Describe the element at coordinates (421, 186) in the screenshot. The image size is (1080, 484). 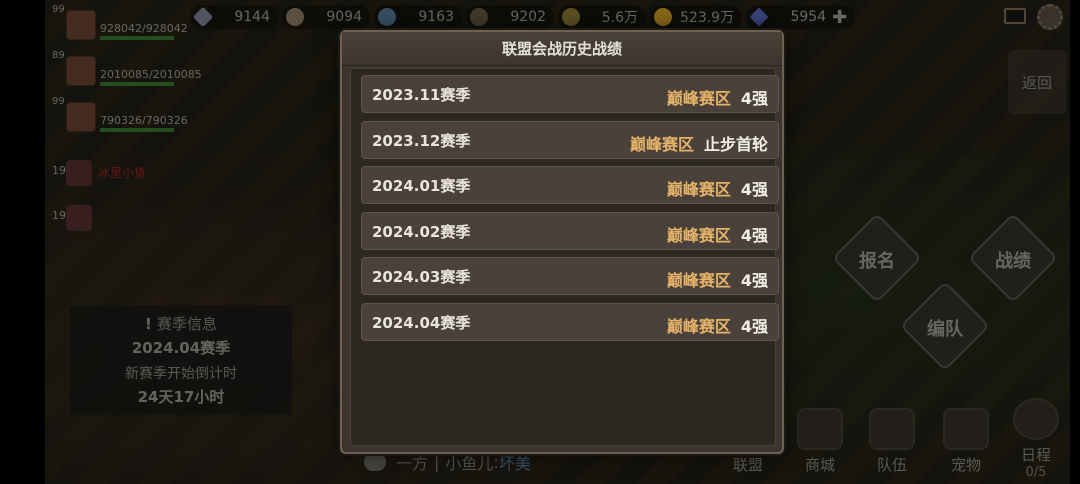
I see `record-season: 2024.01赛季` at that location.